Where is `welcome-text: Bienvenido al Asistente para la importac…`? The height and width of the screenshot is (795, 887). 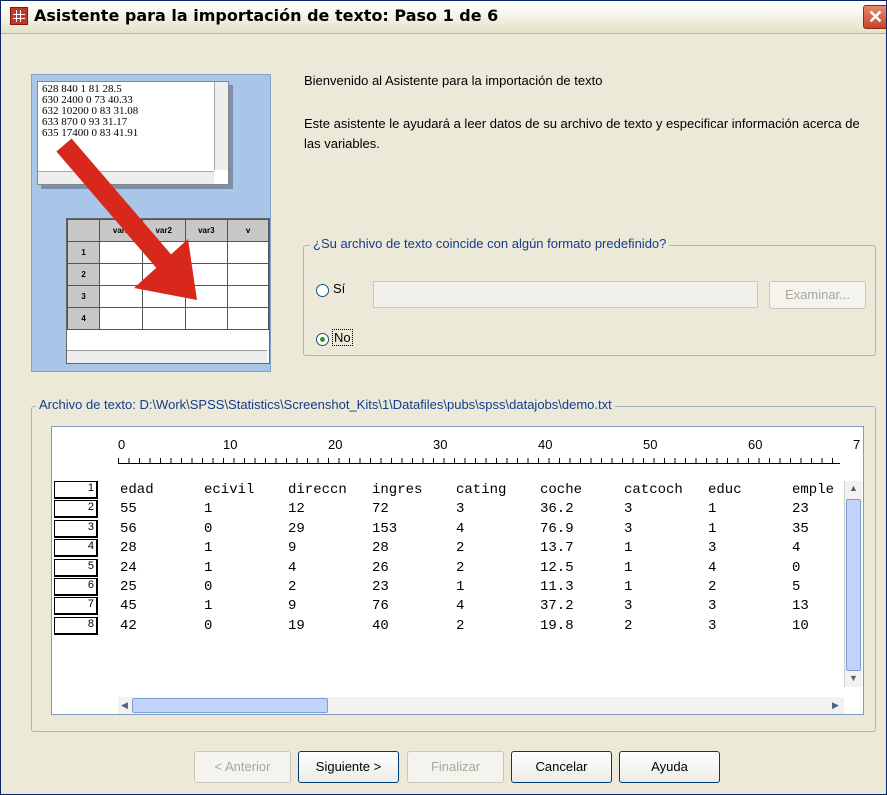 welcome-text: Bienvenido al Asistente para la importac… is located at coordinates (453, 80).